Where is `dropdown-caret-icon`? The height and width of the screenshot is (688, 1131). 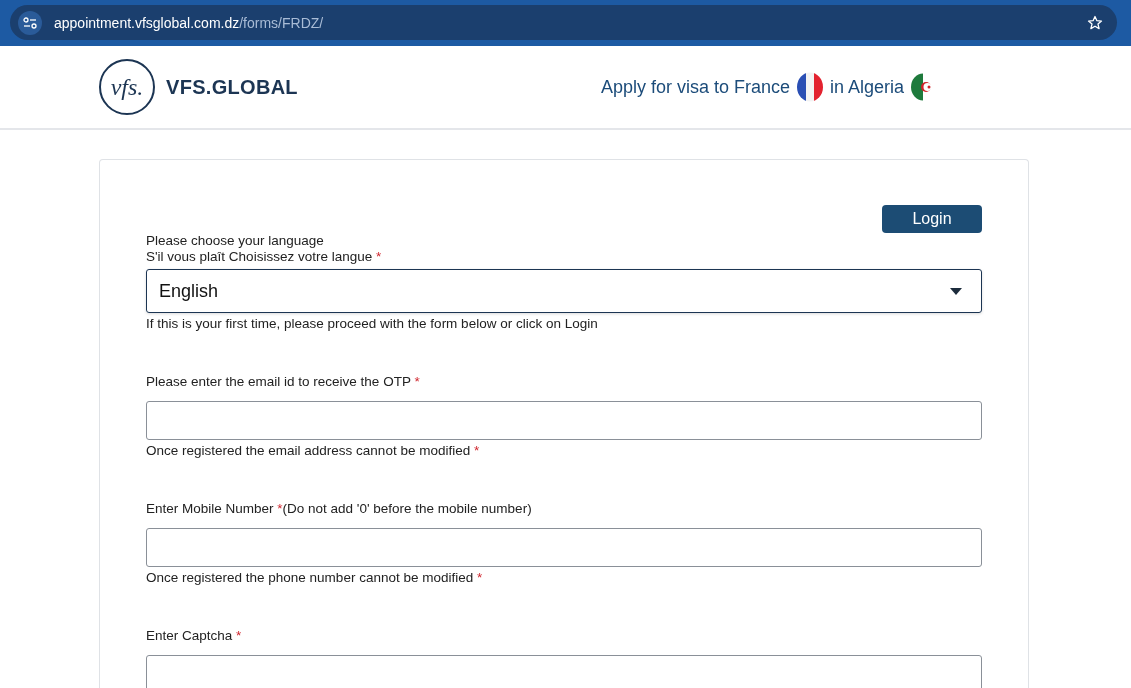
dropdown-caret-icon is located at coordinates (956, 291).